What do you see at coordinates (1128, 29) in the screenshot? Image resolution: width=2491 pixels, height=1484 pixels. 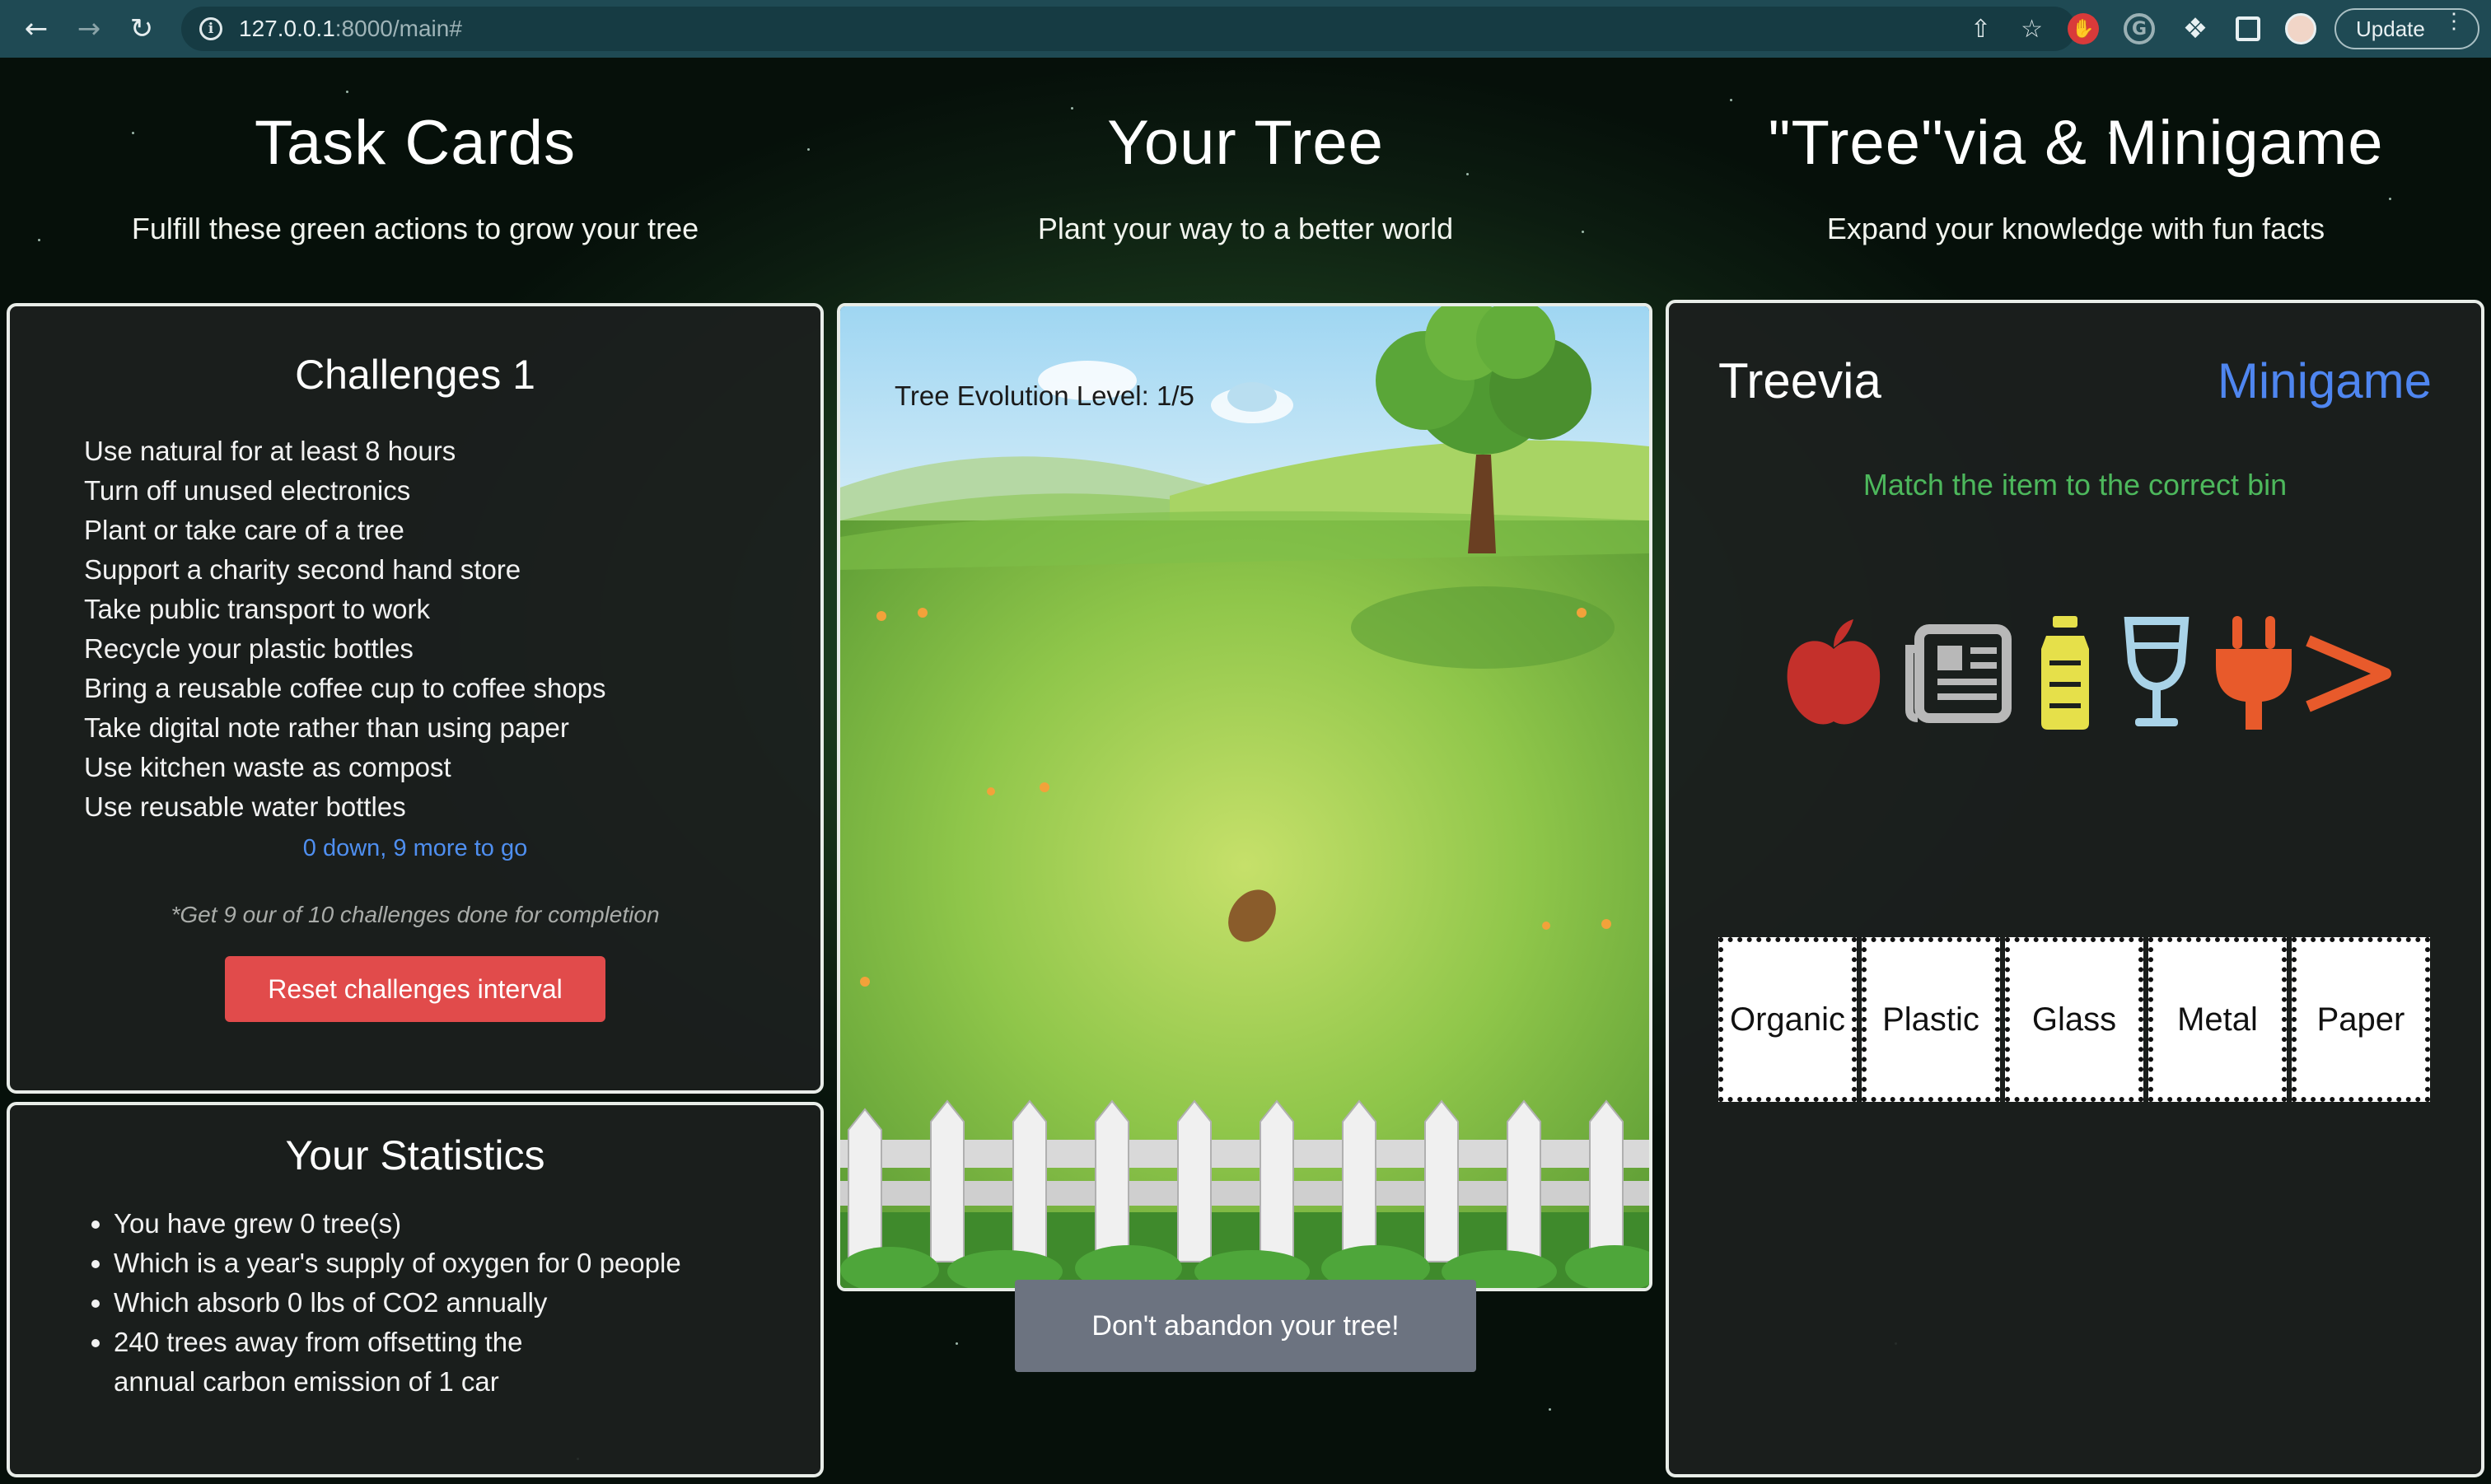 I see `address-bar: i 127.0.0.1:8000/main# ⇧ ☆` at bounding box center [1128, 29].